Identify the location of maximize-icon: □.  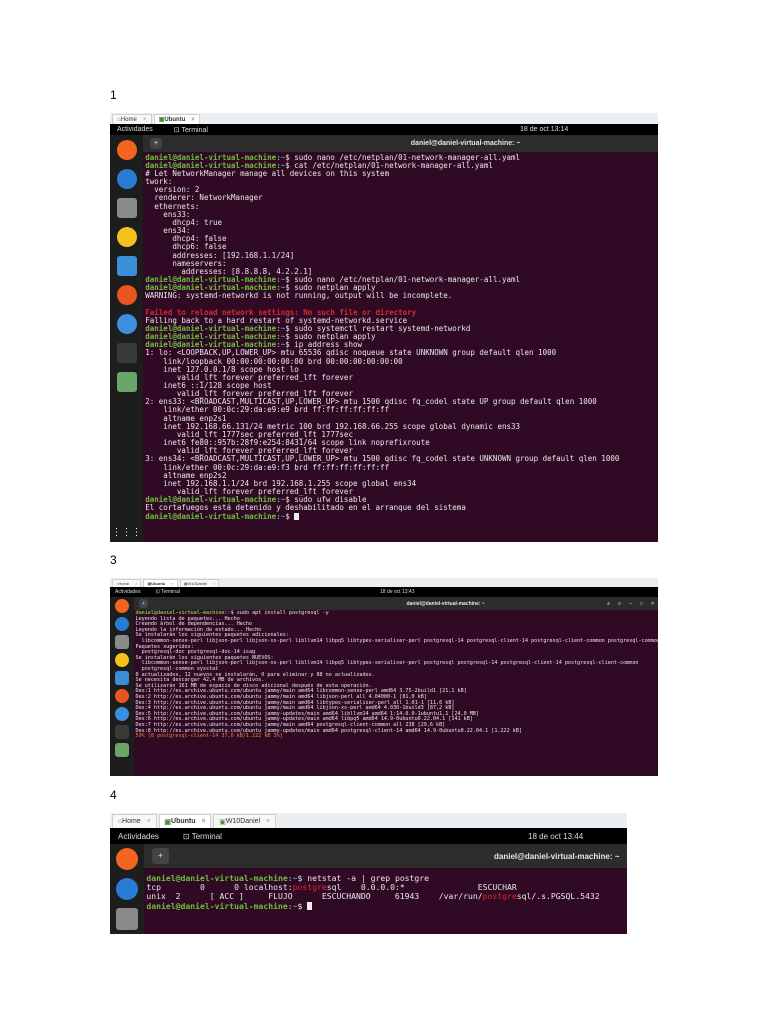
(641, 604).